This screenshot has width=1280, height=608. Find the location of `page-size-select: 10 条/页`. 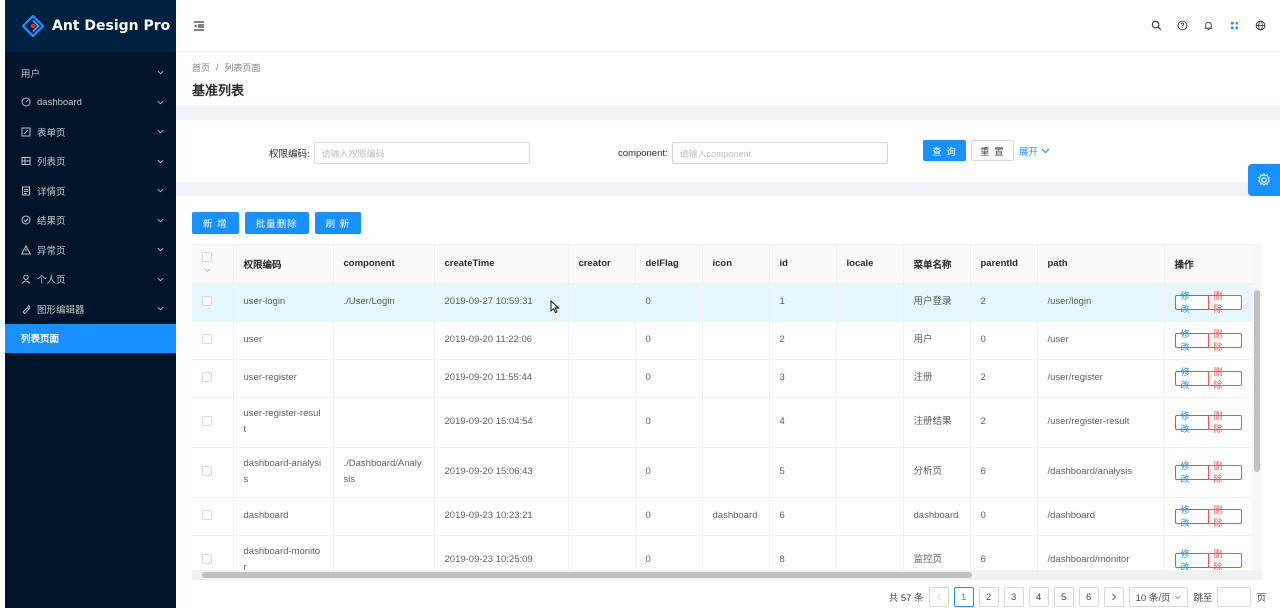

page-size-select: 10 条/页 is located at coordinates (1158, 597).